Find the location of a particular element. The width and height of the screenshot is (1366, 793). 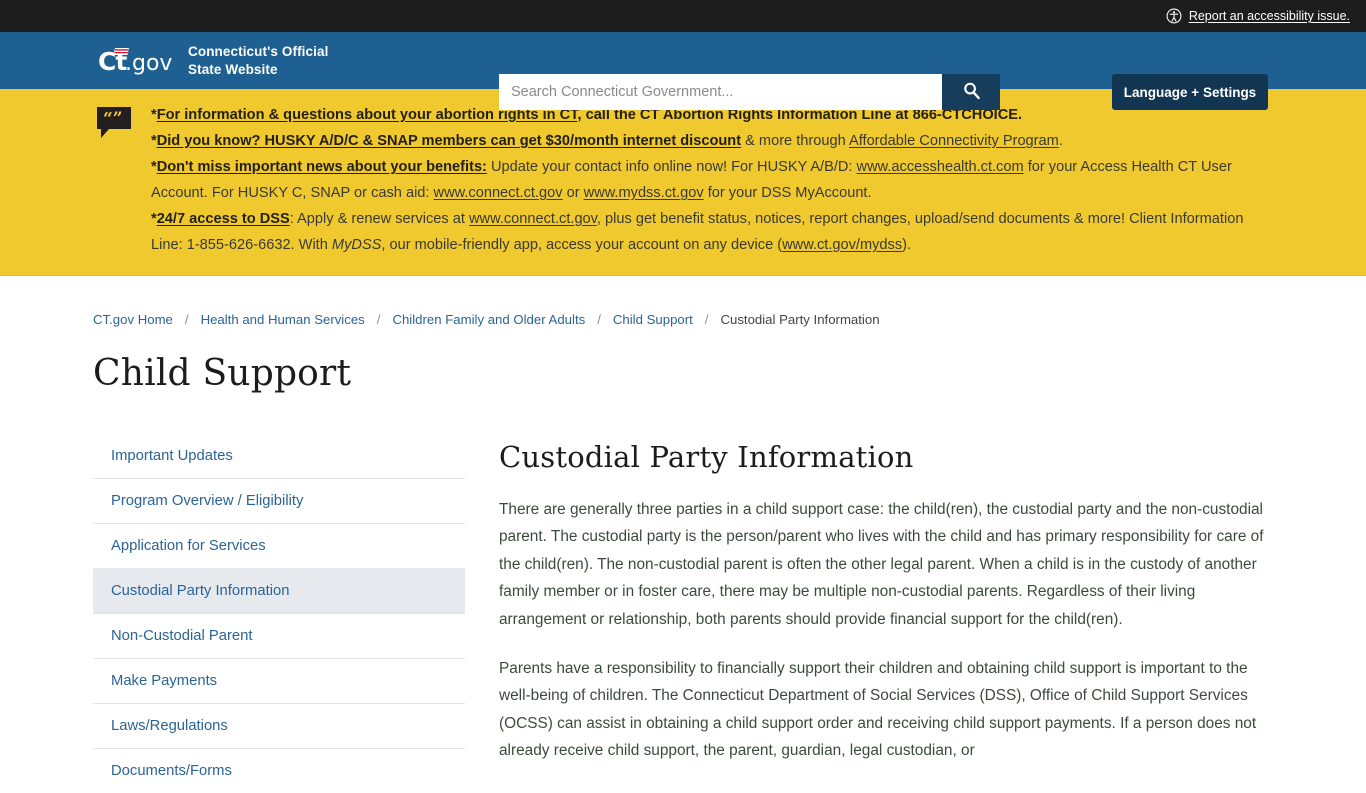

search-icon is located at coordinates (971, 92).